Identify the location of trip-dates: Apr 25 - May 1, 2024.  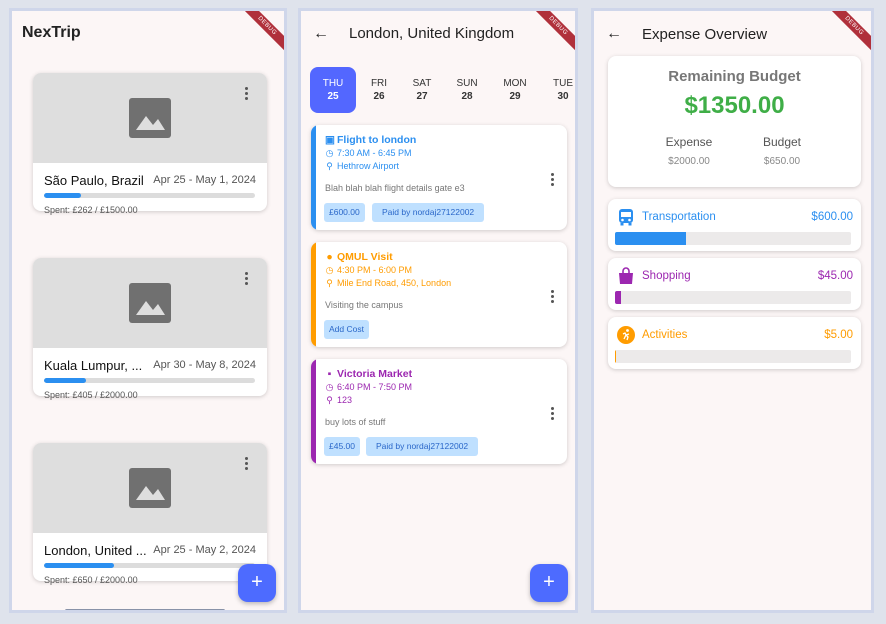
(204, 180).